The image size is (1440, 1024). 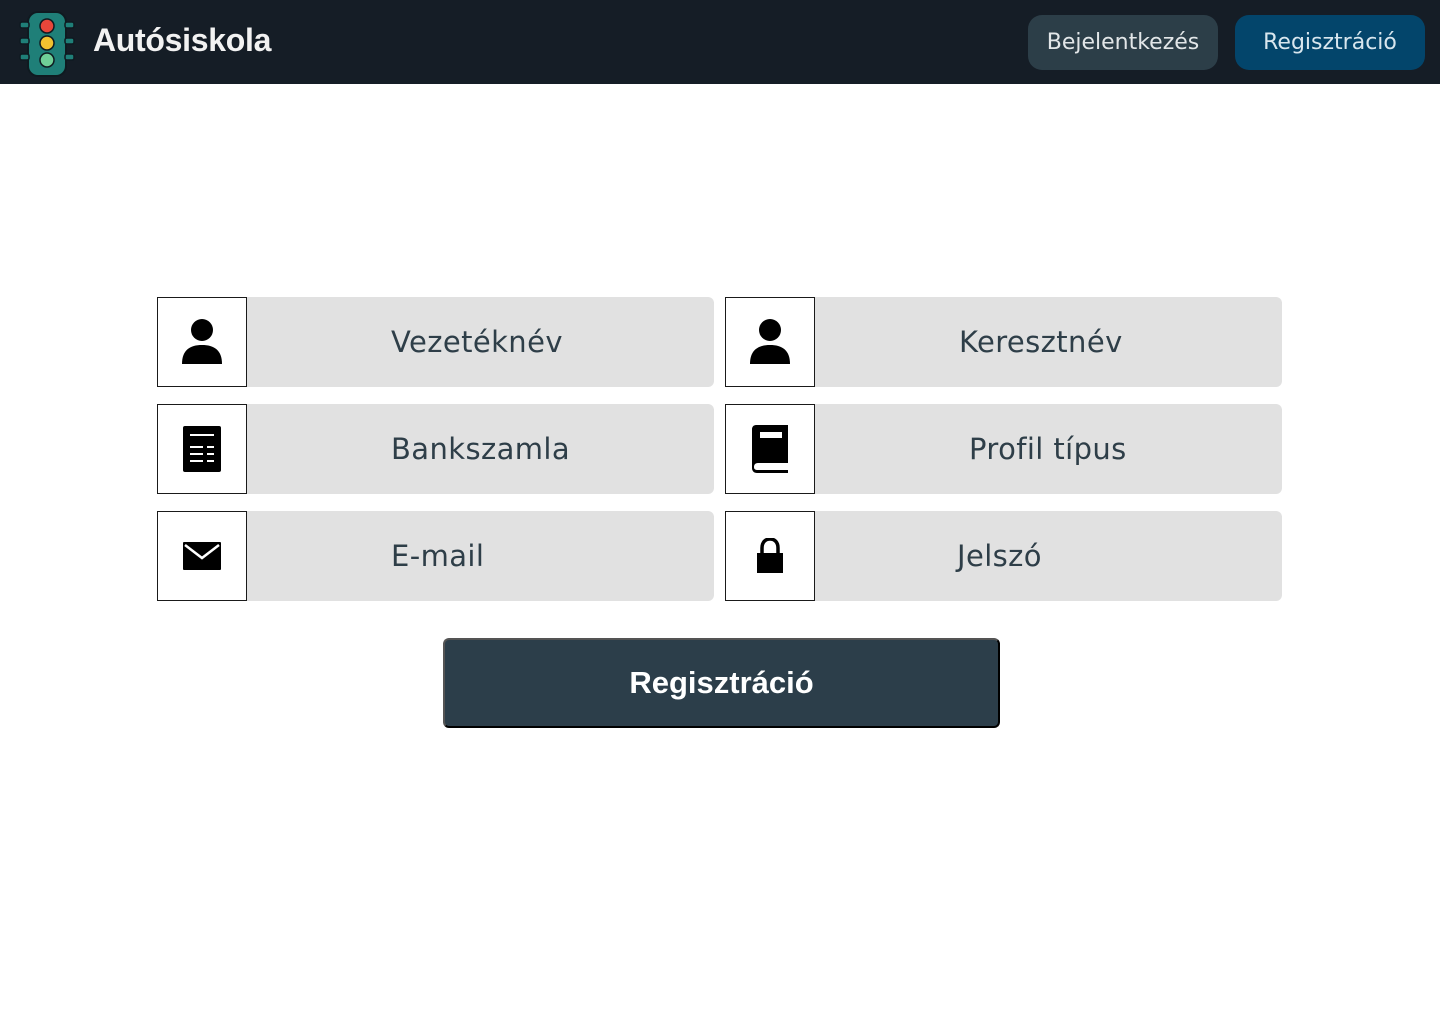 I want to click on profile-type-field: Profil típus, so click(x=1003, y=449).